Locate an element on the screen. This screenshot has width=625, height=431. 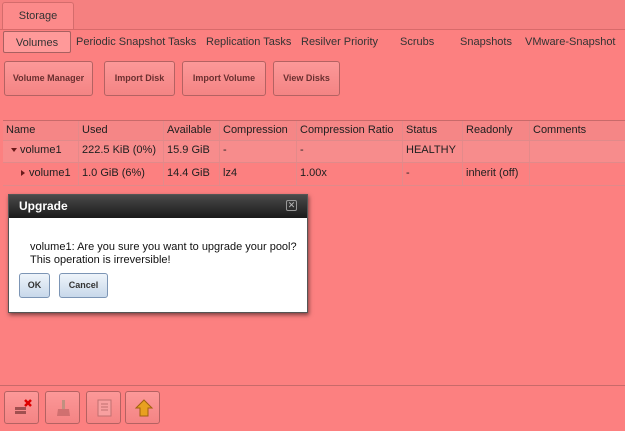
close-icon: ✕ is located at coordinates (291, 205).